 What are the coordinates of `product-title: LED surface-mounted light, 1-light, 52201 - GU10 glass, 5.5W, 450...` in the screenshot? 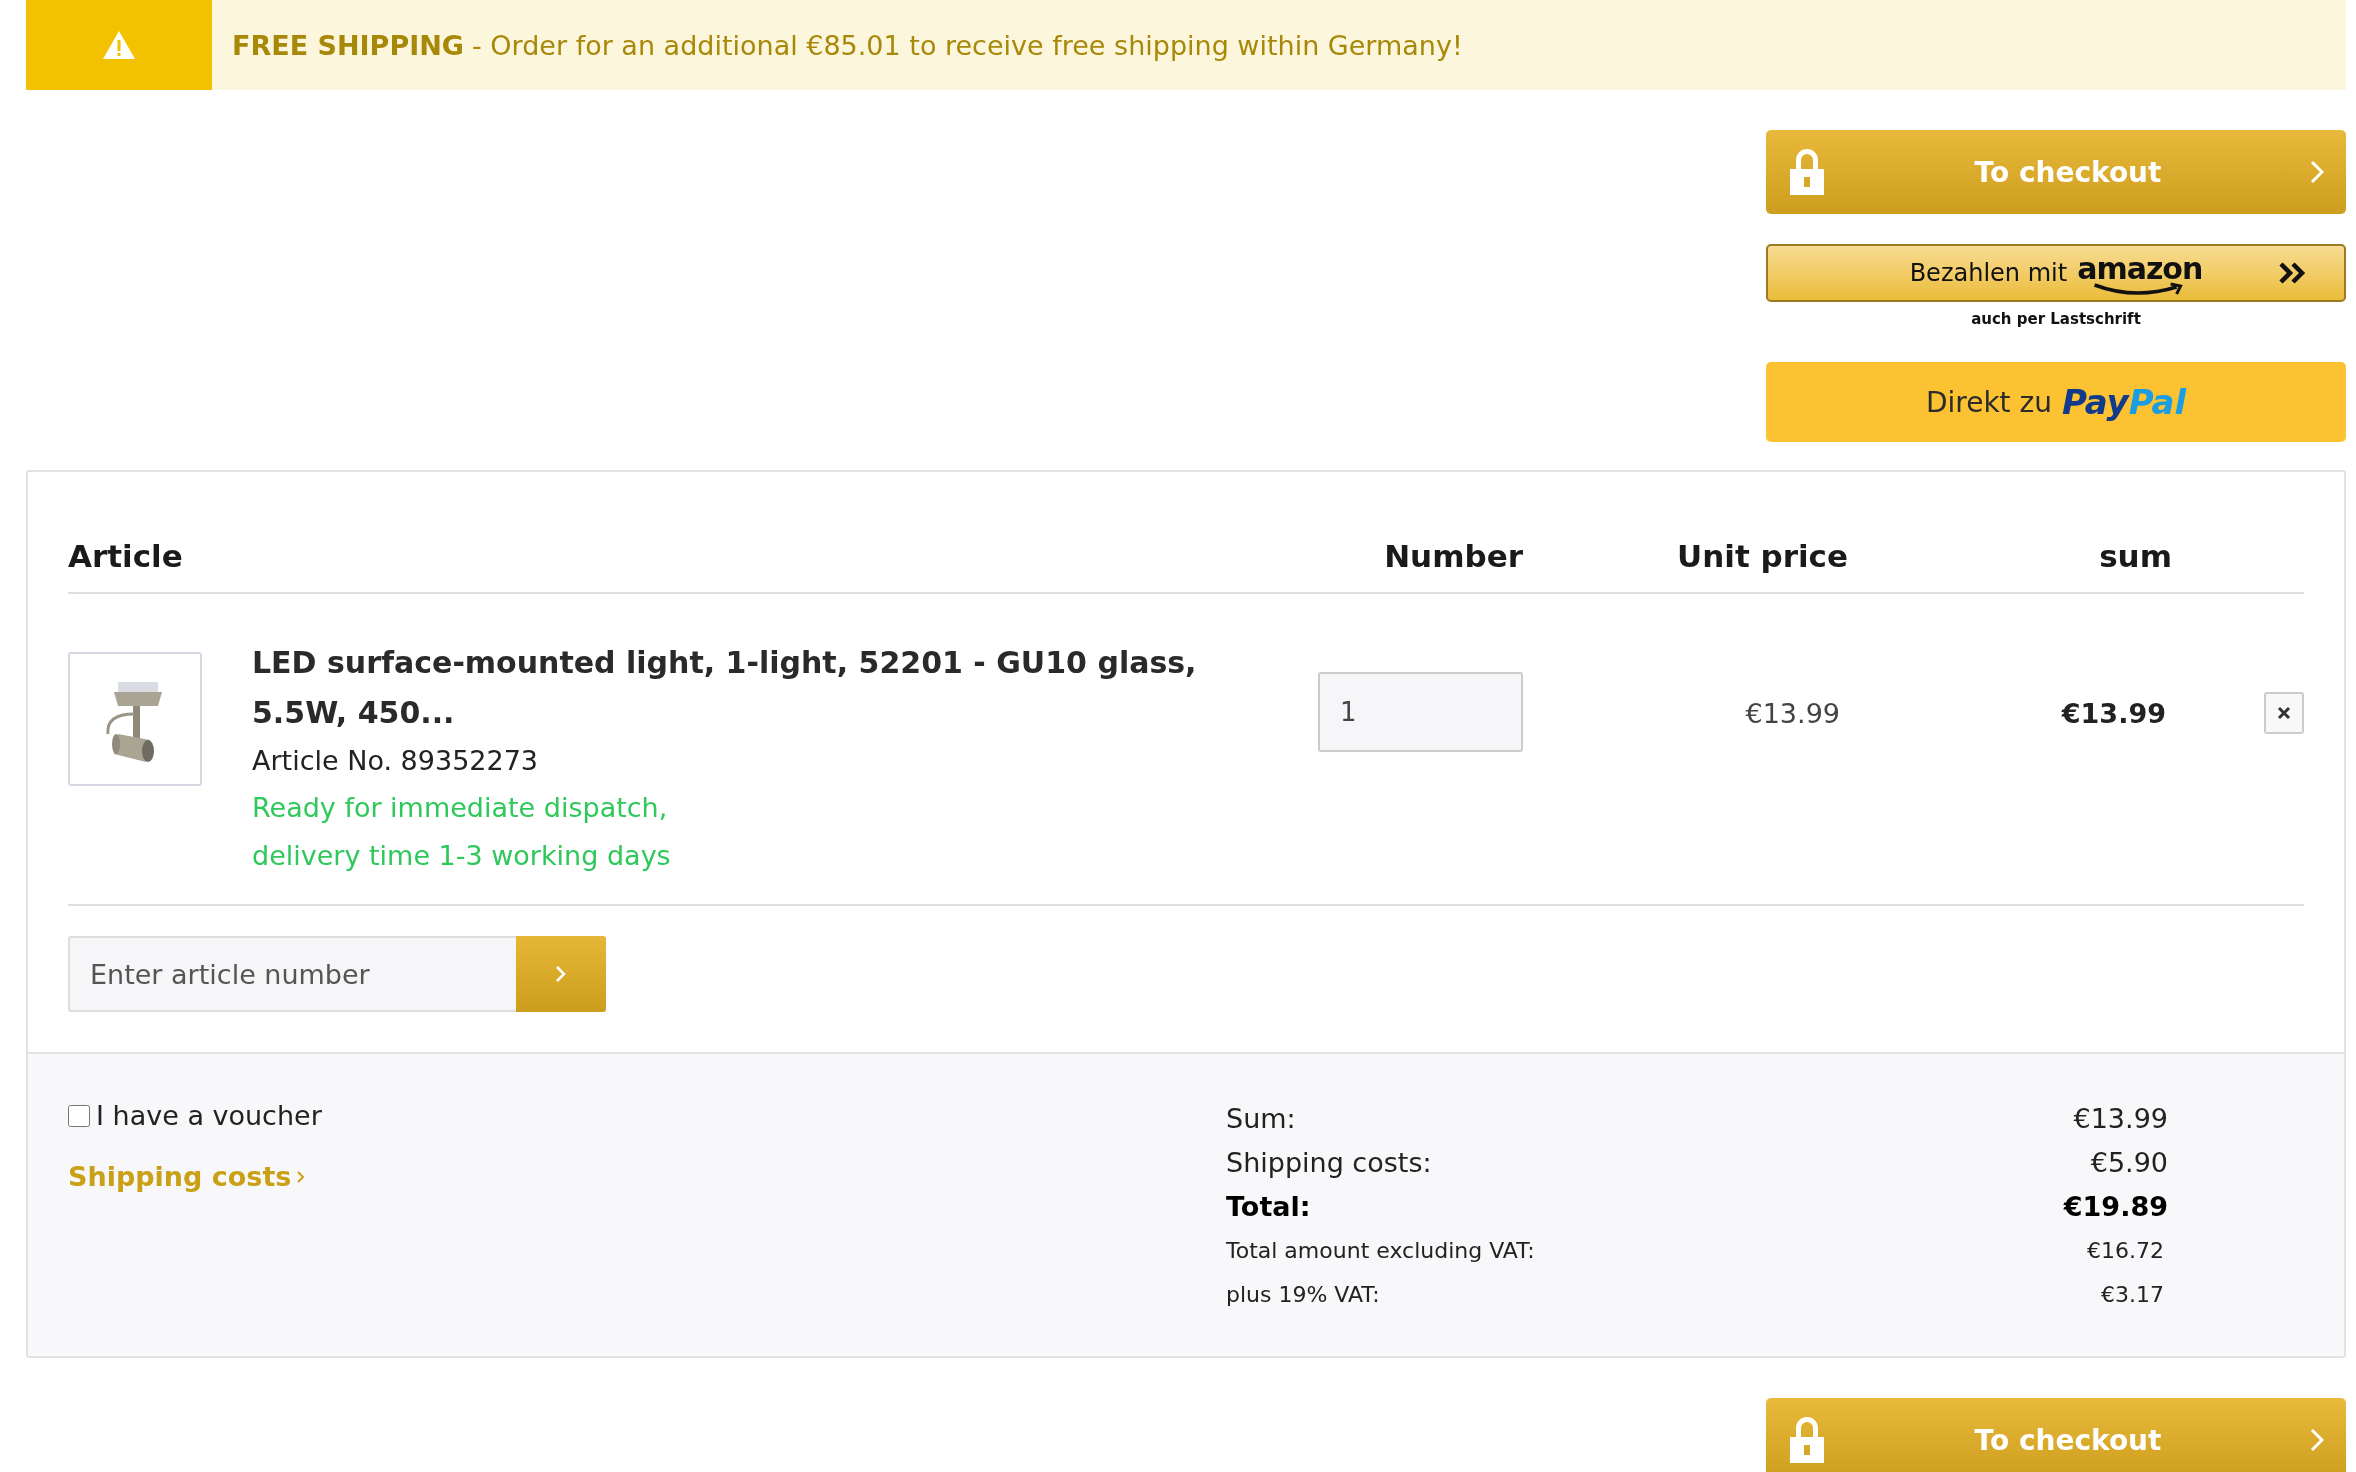 It's located at (742, 688).